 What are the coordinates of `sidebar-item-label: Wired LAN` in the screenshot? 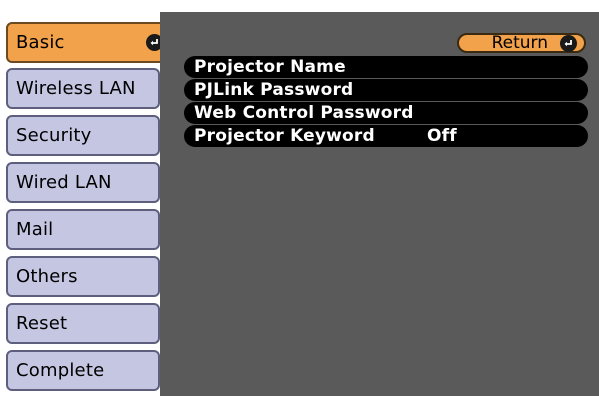 It's located at (64, 182).